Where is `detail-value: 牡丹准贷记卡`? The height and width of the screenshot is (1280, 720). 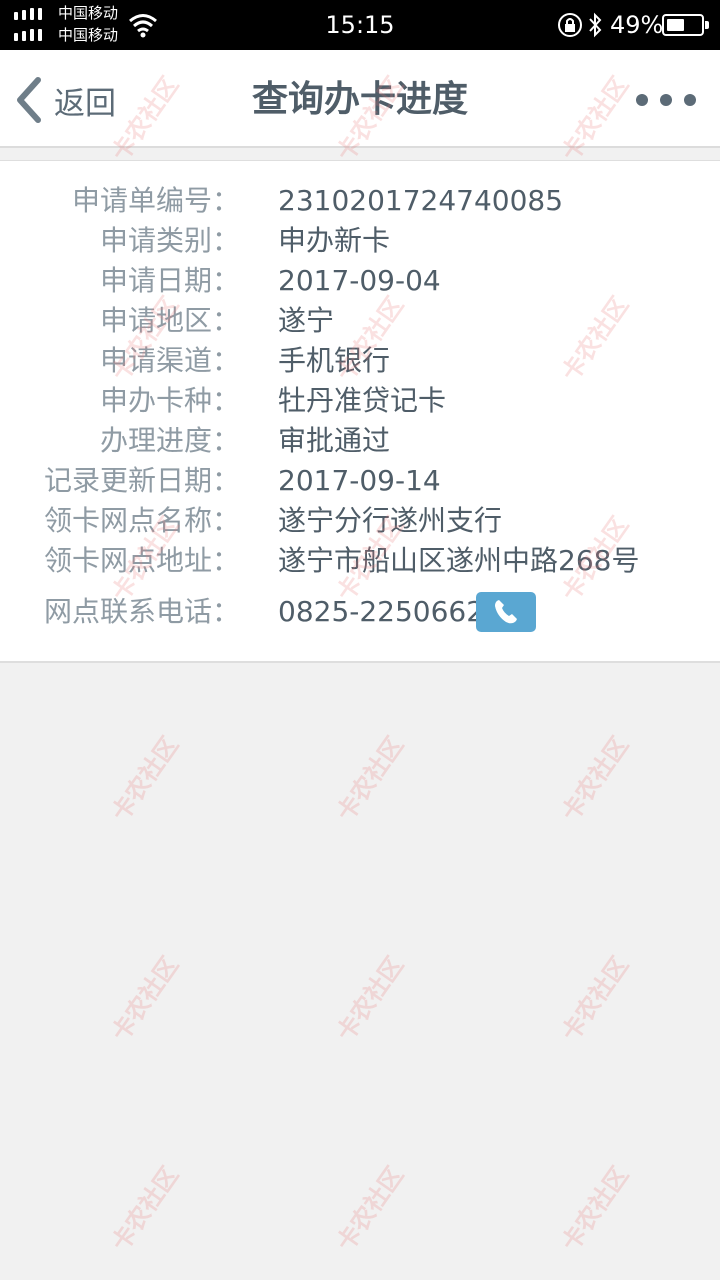
detail-value: 牡丹准贷记卡 is located at coordinates (362, 400).